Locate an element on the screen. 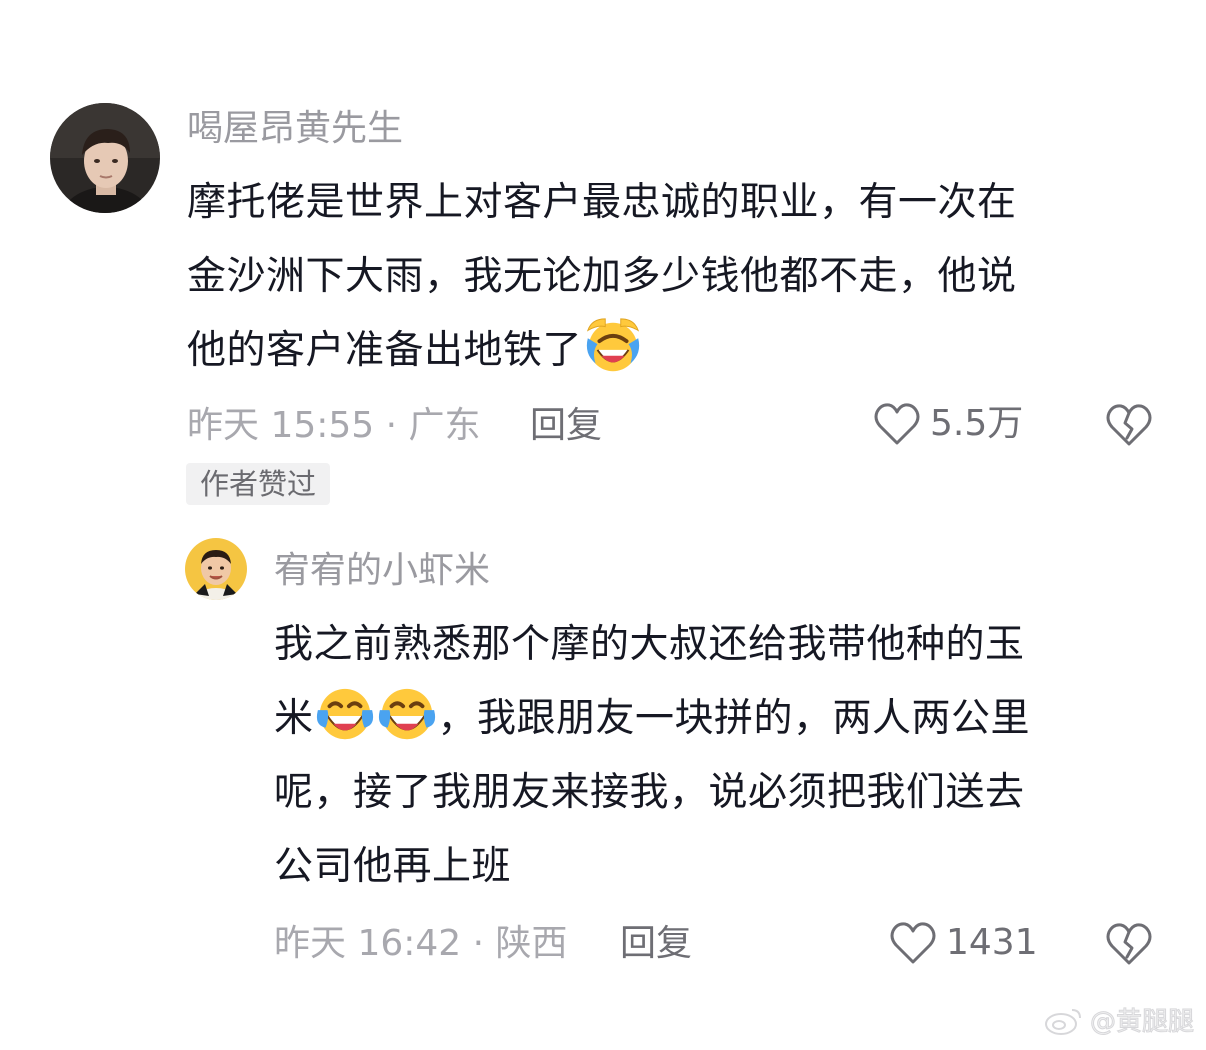 Image resolution: width=1206 pixels, height=1050 pixels. avatar-child-icon is located at coordinates (216, 569).